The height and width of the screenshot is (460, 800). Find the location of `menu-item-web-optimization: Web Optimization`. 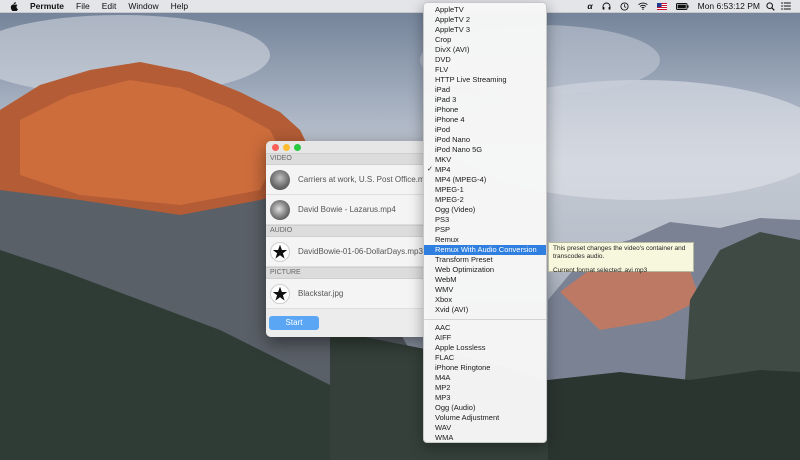

menu-item-web-optimization: Web Optimization is located at coordinates (485, 270).